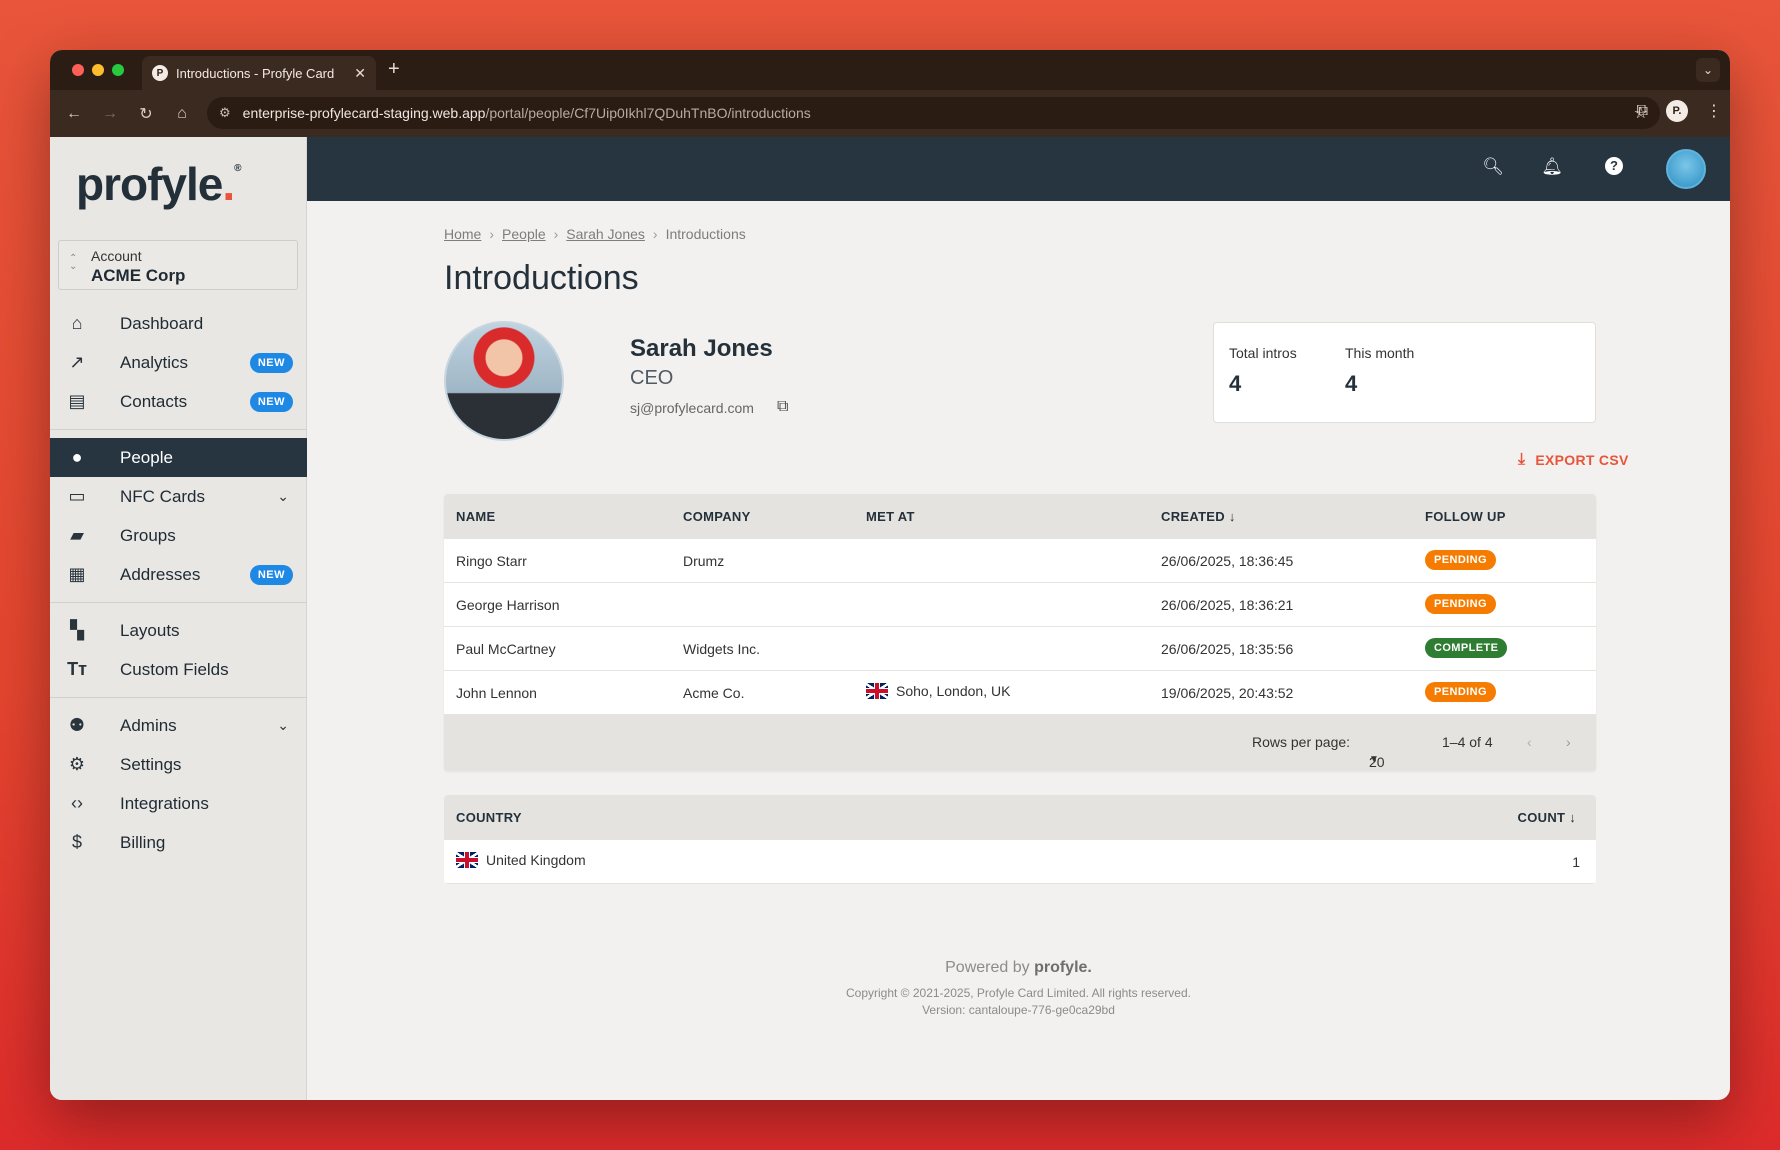  Describe the element at coordinates (110, 114) in the screenshot. I see `forward-icon: →` at that location.